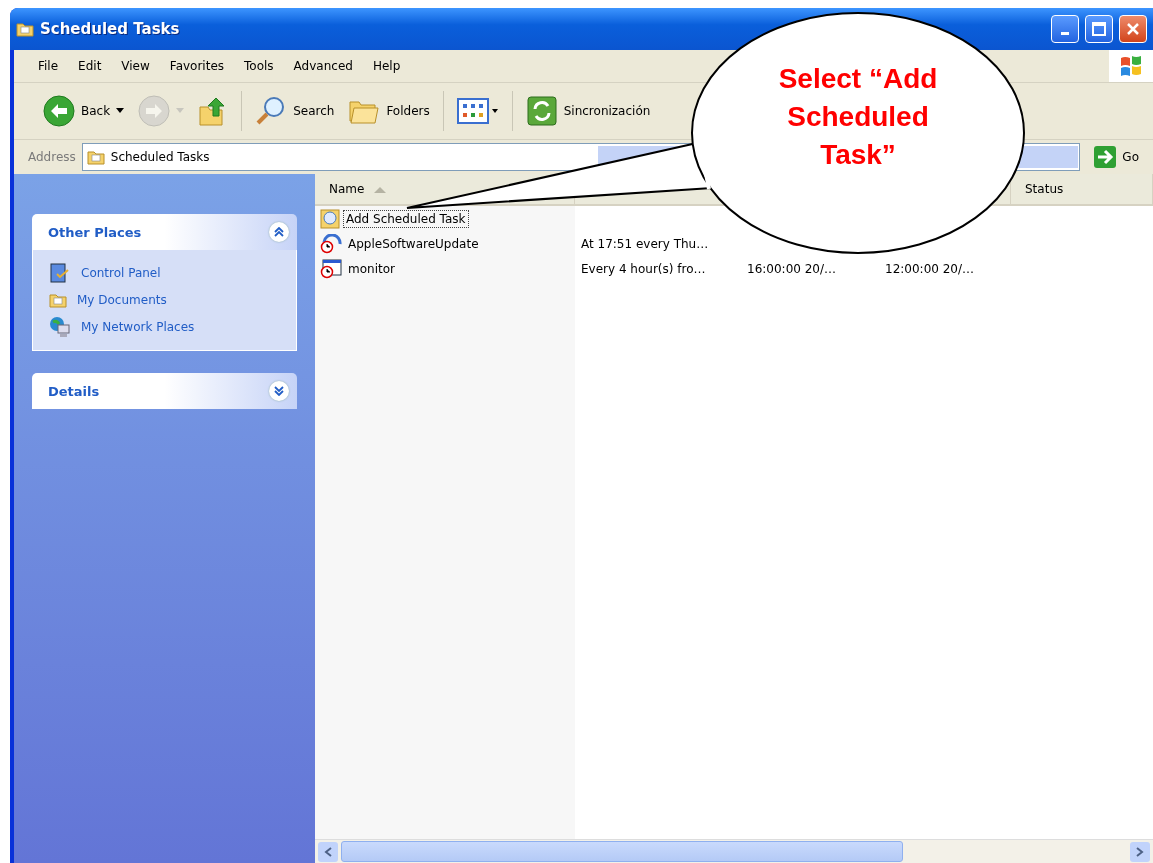  Describe the element at coordinates (1131, 66) in the screenshot. I see `windows-flag-icon` at that location.